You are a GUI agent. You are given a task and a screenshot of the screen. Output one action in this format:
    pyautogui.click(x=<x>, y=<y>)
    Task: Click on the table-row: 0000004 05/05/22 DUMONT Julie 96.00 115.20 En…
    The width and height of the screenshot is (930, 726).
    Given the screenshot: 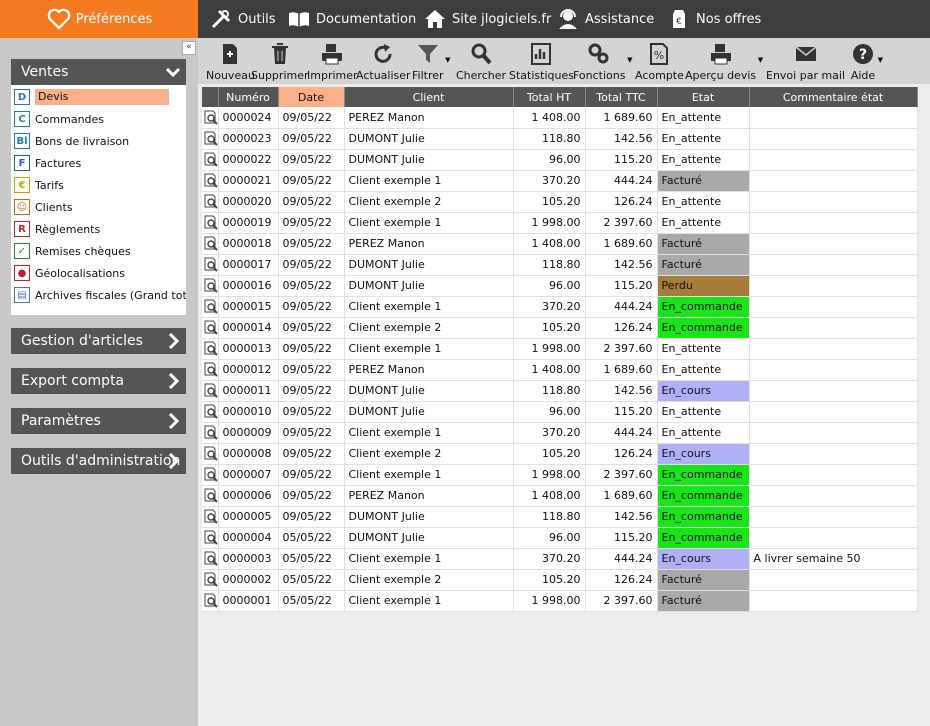 What is the action you would take?
    pyautogui.click(x=560, y=538)
    